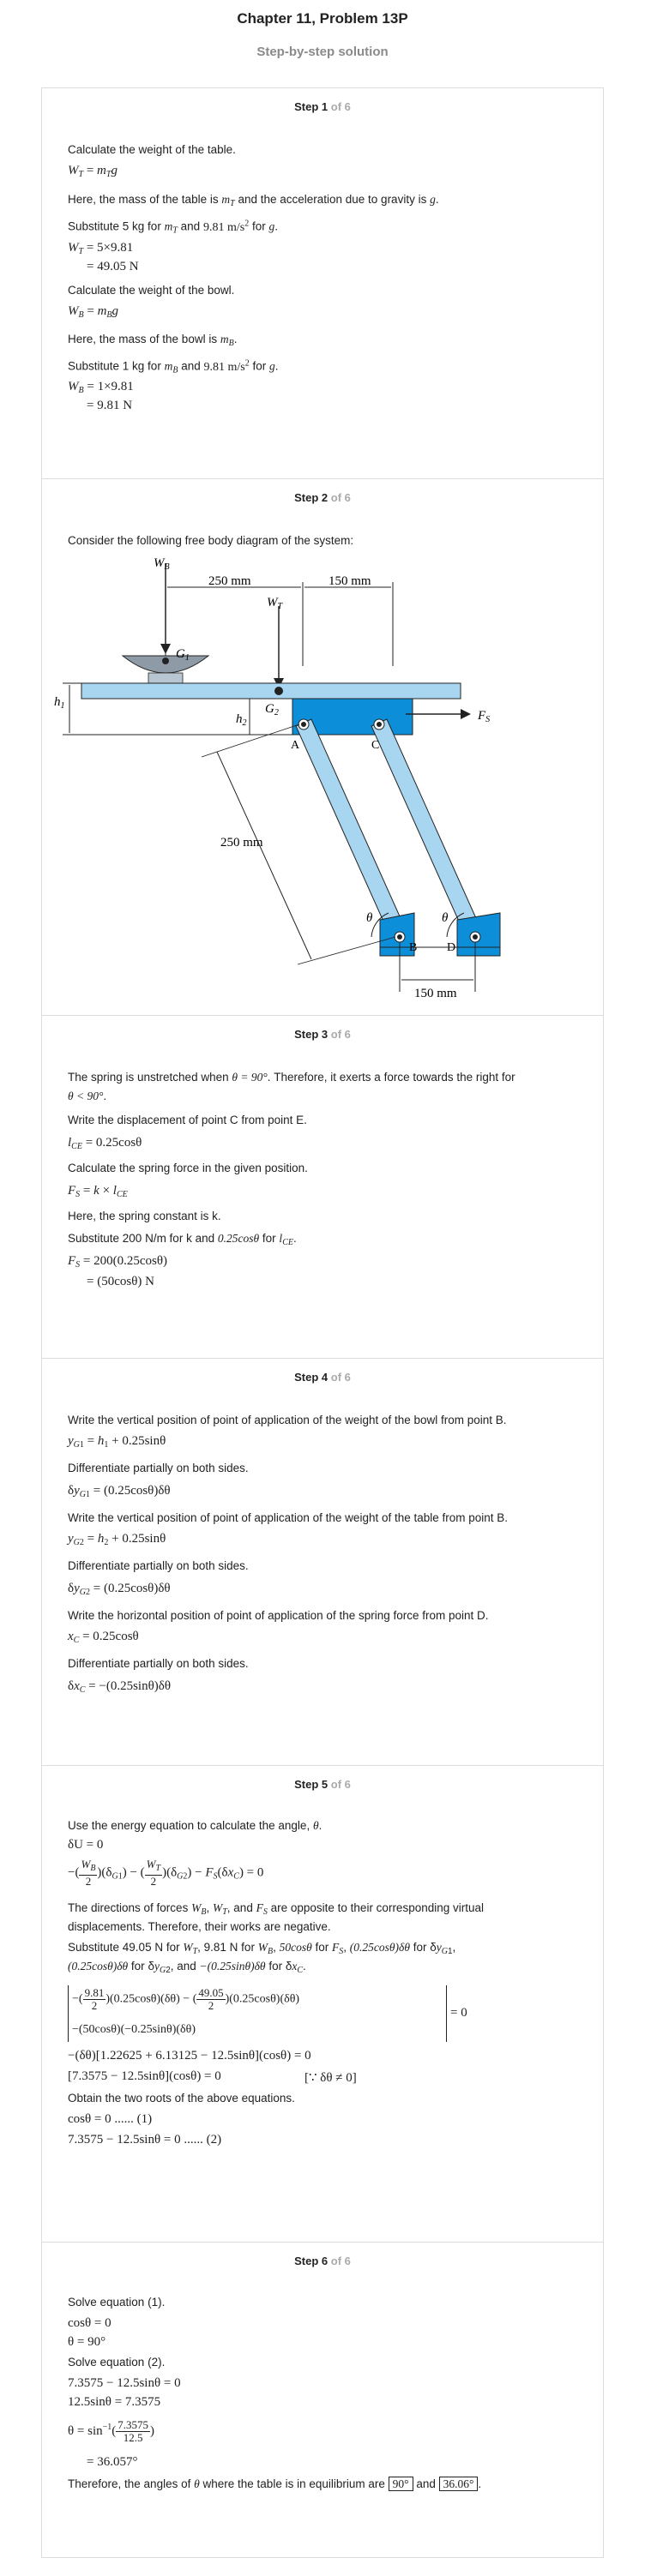 Image resolution: width=645 pixels, height=2576 pixels. What do you see at coordinates (278, 691) in the screenshot?
I see `g2-point` at bounding box center [278, 691].